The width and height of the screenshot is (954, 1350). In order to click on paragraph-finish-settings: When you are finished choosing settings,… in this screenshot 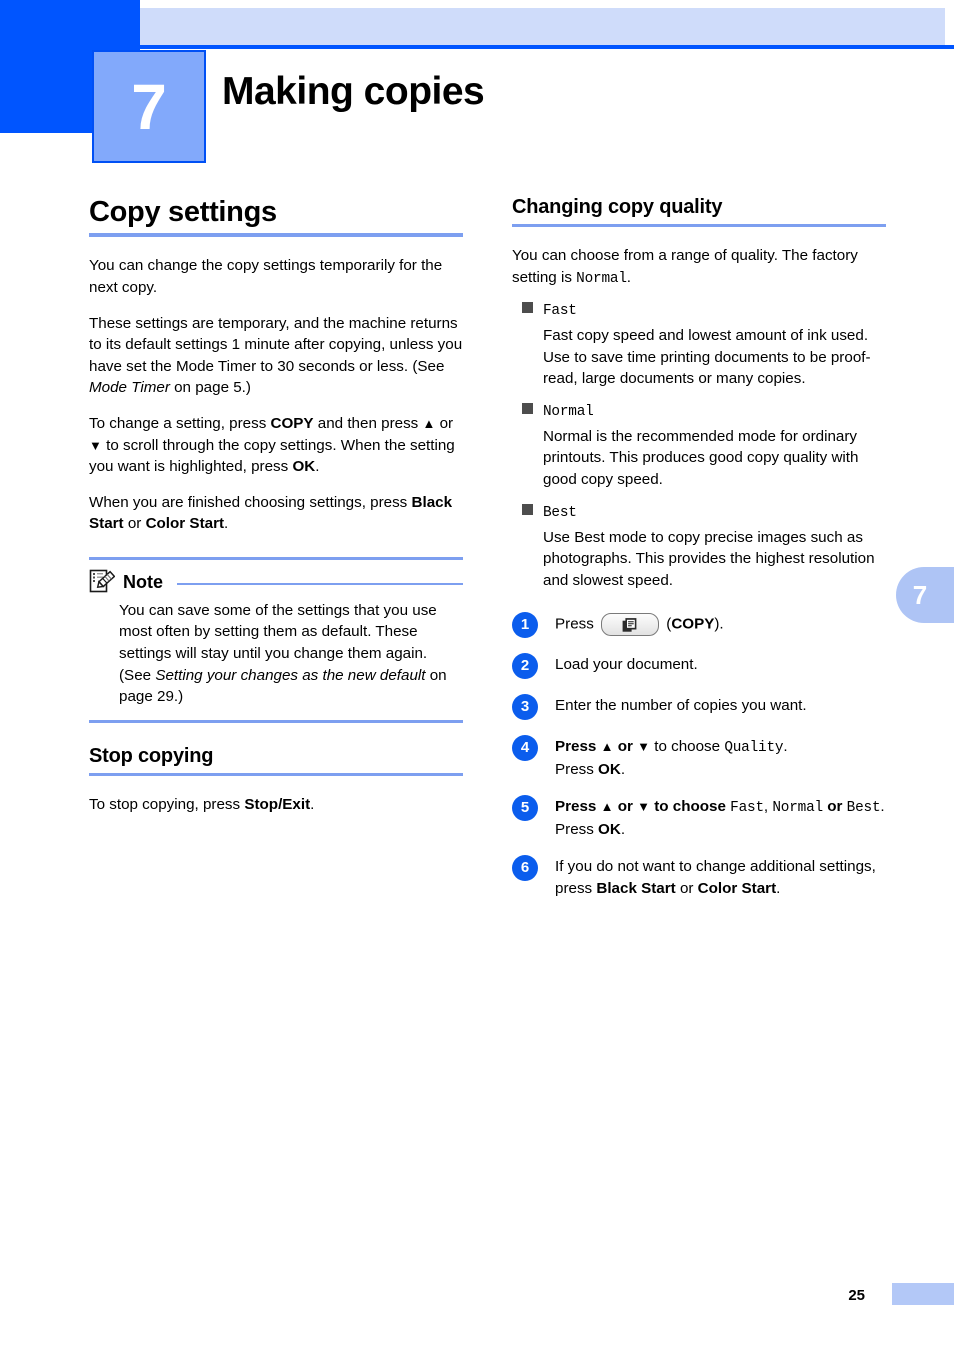, I will do `click(276, 513)`.